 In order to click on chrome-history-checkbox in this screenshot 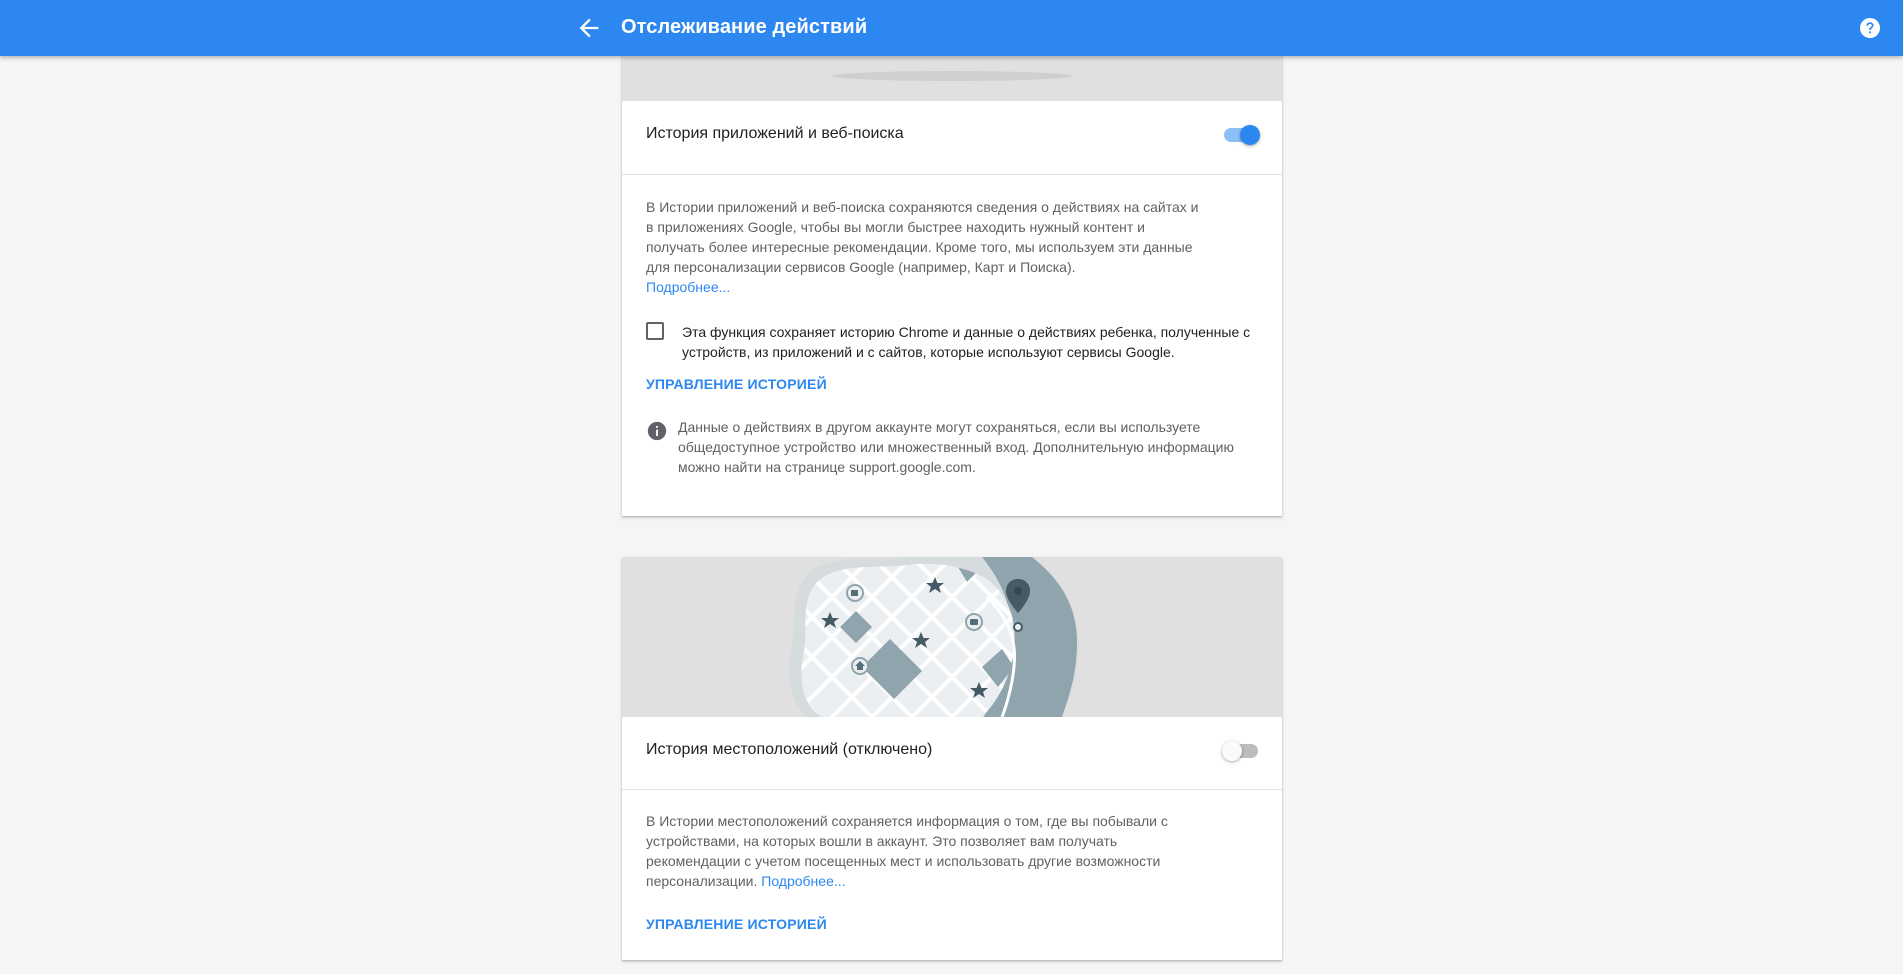, I will do `click(655, 331)`.